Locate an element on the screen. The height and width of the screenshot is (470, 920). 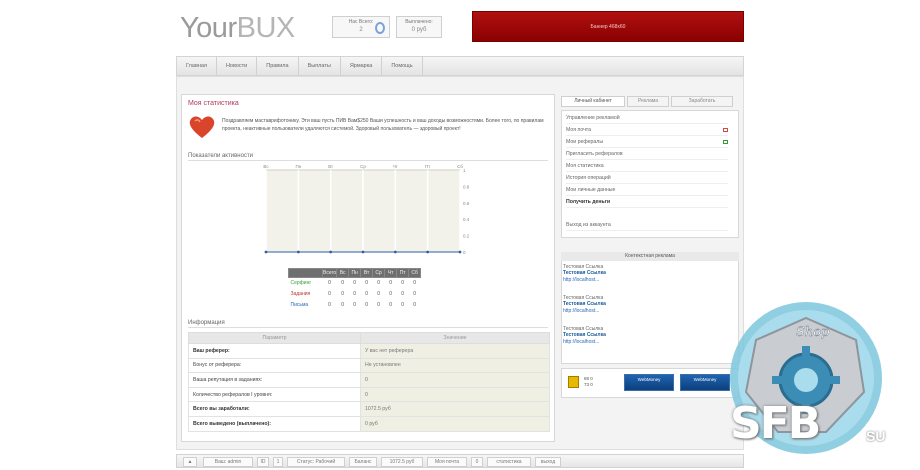
activity-table-header: Сб is located at coordinates (415, 273).